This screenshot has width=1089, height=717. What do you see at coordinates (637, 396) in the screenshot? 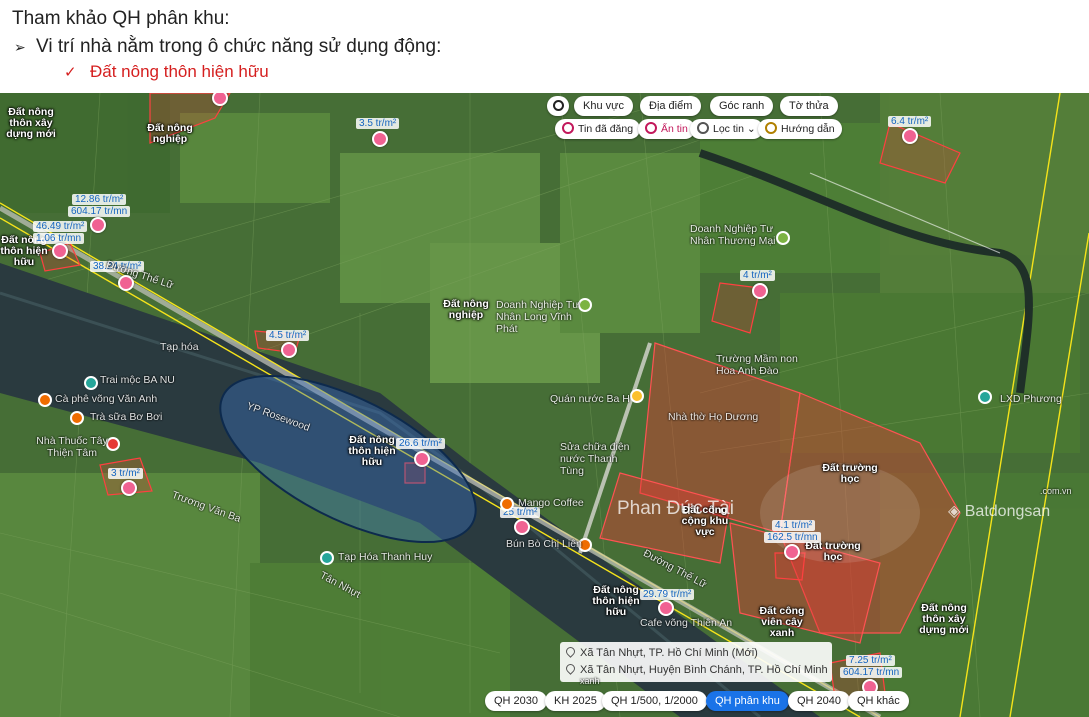
I see `drink-icon` at bounding box center [637, 396].